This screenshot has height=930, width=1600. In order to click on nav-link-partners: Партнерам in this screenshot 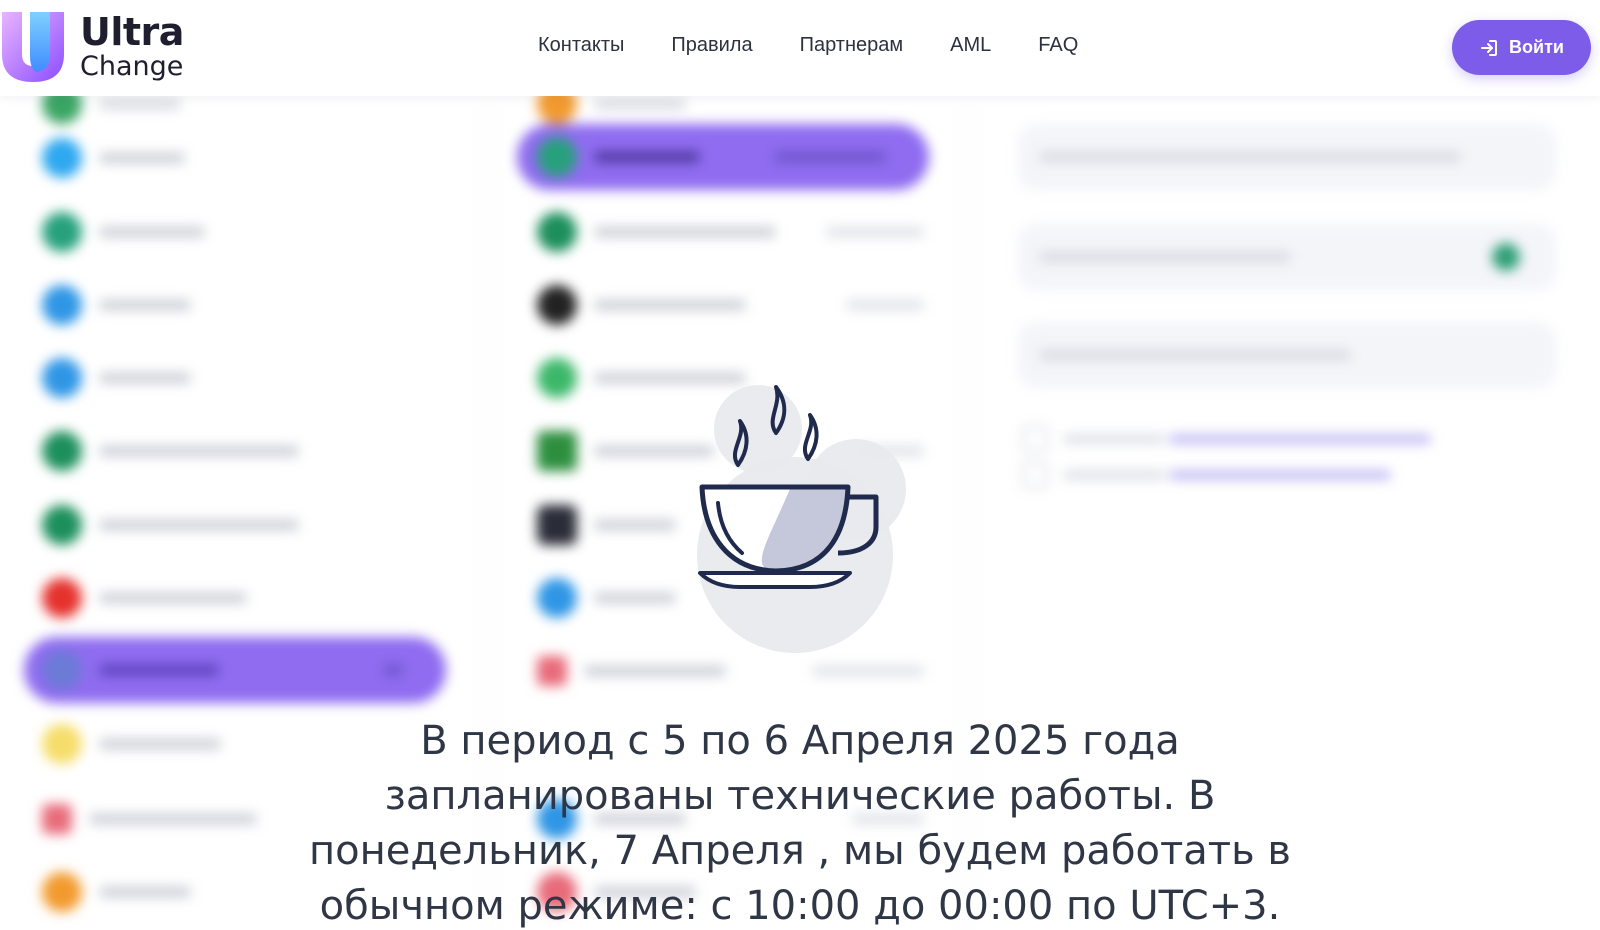, I will do `click(852, 45)`.